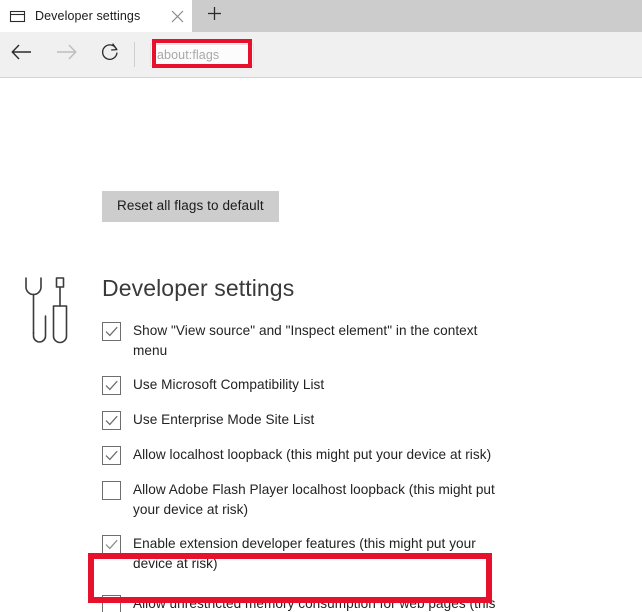 The width and height of the screenshot is (642, 612). Describe the element at coordinates (387, 54) in the screenshot. I see `address-bar-area: about:flags` at that location.